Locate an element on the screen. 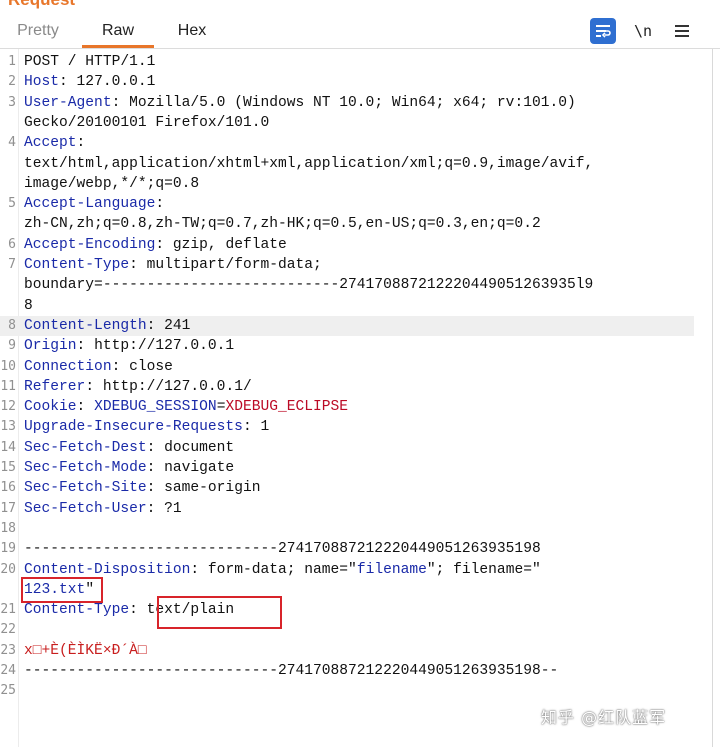 The width and height of the screenshot is (720, 747). code-line: 12 Cookie: XDEBUG_SESSION=XDEBUG_ECLIPSE is located at coordinates (347, 407).